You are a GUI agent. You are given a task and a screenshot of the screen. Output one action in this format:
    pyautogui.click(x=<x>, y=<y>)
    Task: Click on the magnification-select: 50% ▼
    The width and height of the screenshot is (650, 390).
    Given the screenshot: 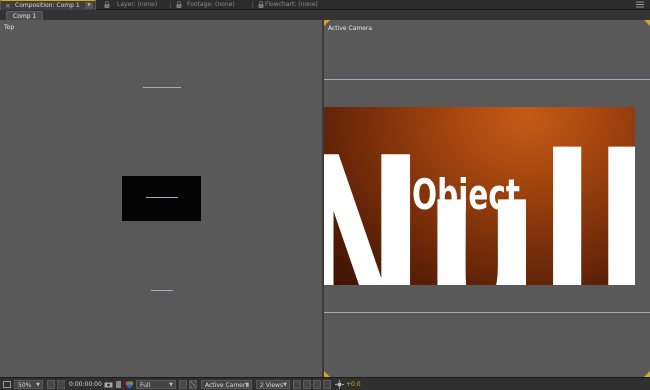 What is the action you would take?
    pyautogui.click(x=28, y=384)
    